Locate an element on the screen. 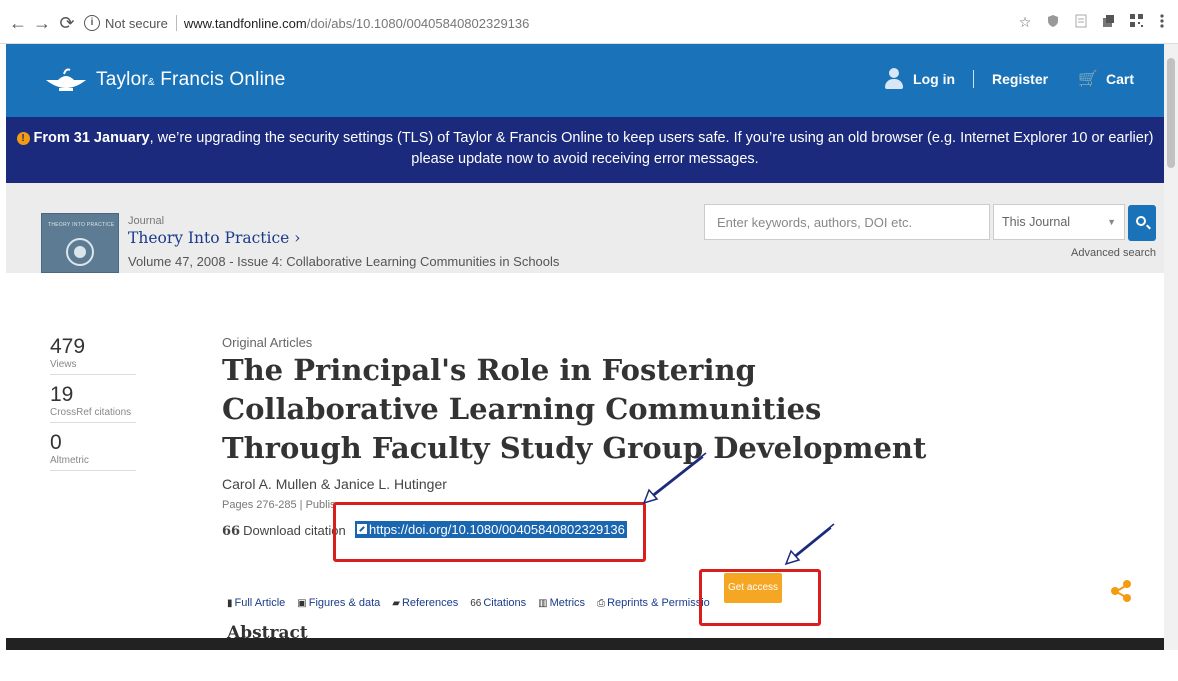 The image size is (1178, 681). search-input: Enter keywords, authors, DOI etc. is located at coordinates (847, 222).